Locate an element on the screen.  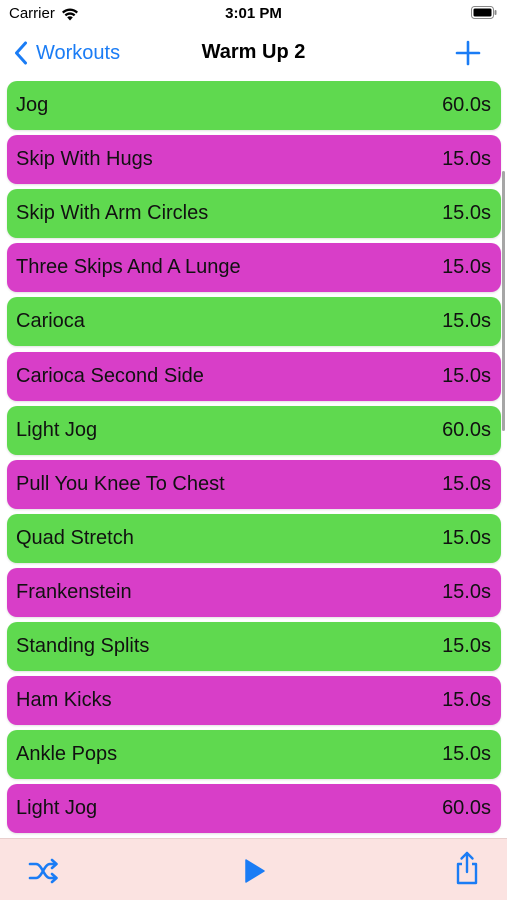
page-title: Warm Up 2 is located at coordinates (253, 52).